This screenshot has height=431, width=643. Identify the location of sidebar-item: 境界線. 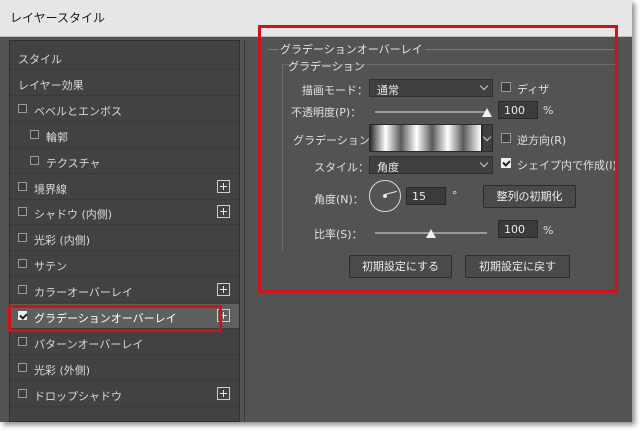
(124, 187).